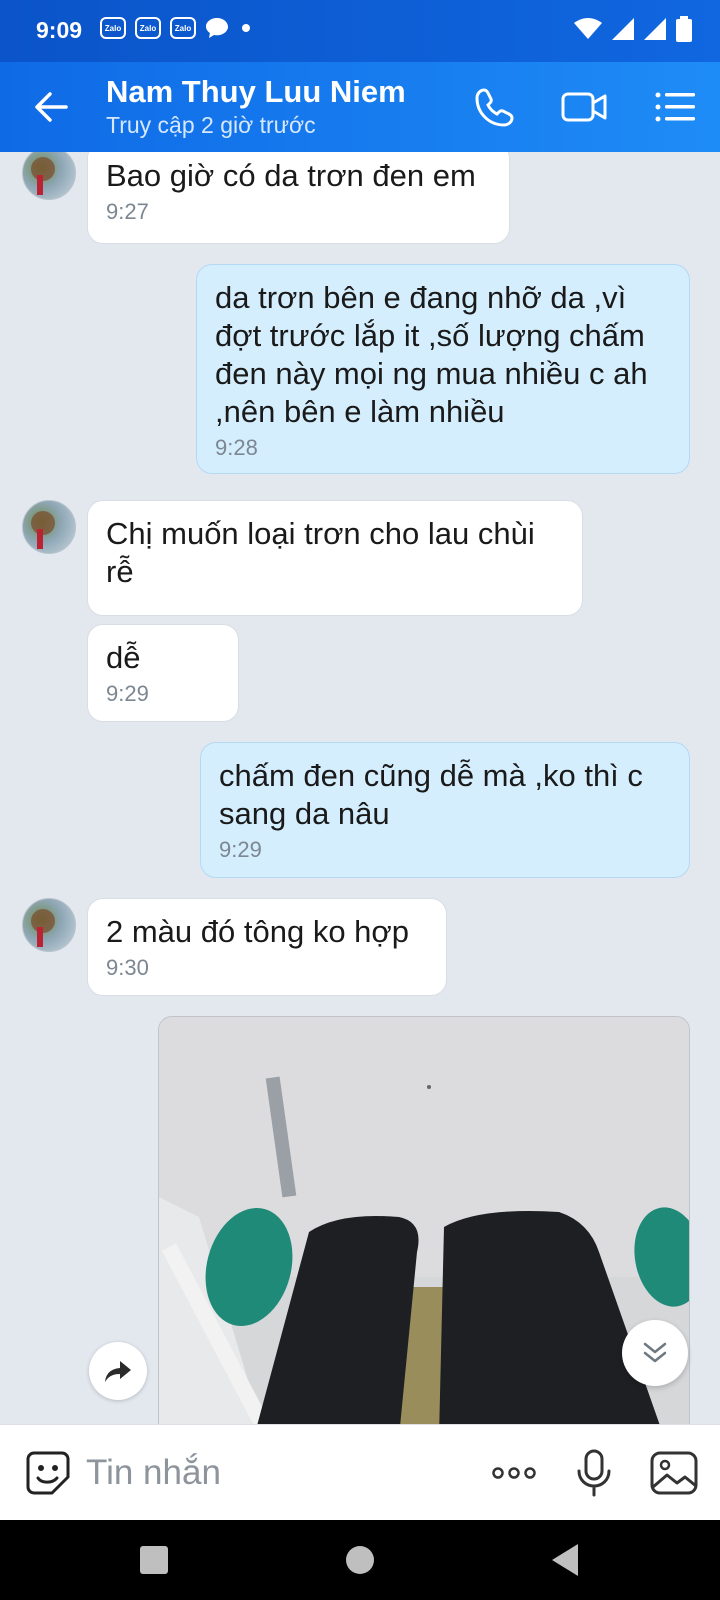  What do you see at coordinates (674, 1473) in the screenshot?
I see `image-gallery-icon` at bounding box center [674, 1473].